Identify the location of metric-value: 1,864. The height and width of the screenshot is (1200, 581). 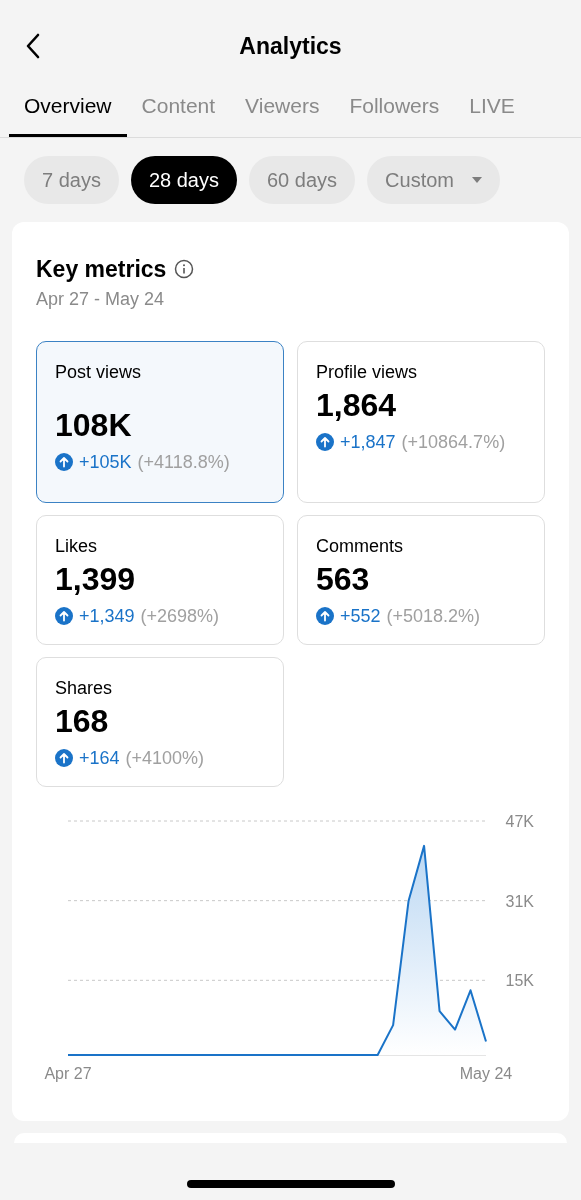
(357, 405).